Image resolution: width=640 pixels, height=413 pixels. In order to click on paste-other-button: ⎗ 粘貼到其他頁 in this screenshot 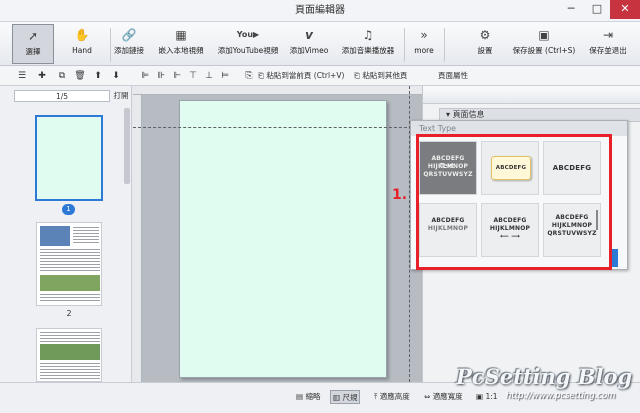, I will do `click(380, 76)`.